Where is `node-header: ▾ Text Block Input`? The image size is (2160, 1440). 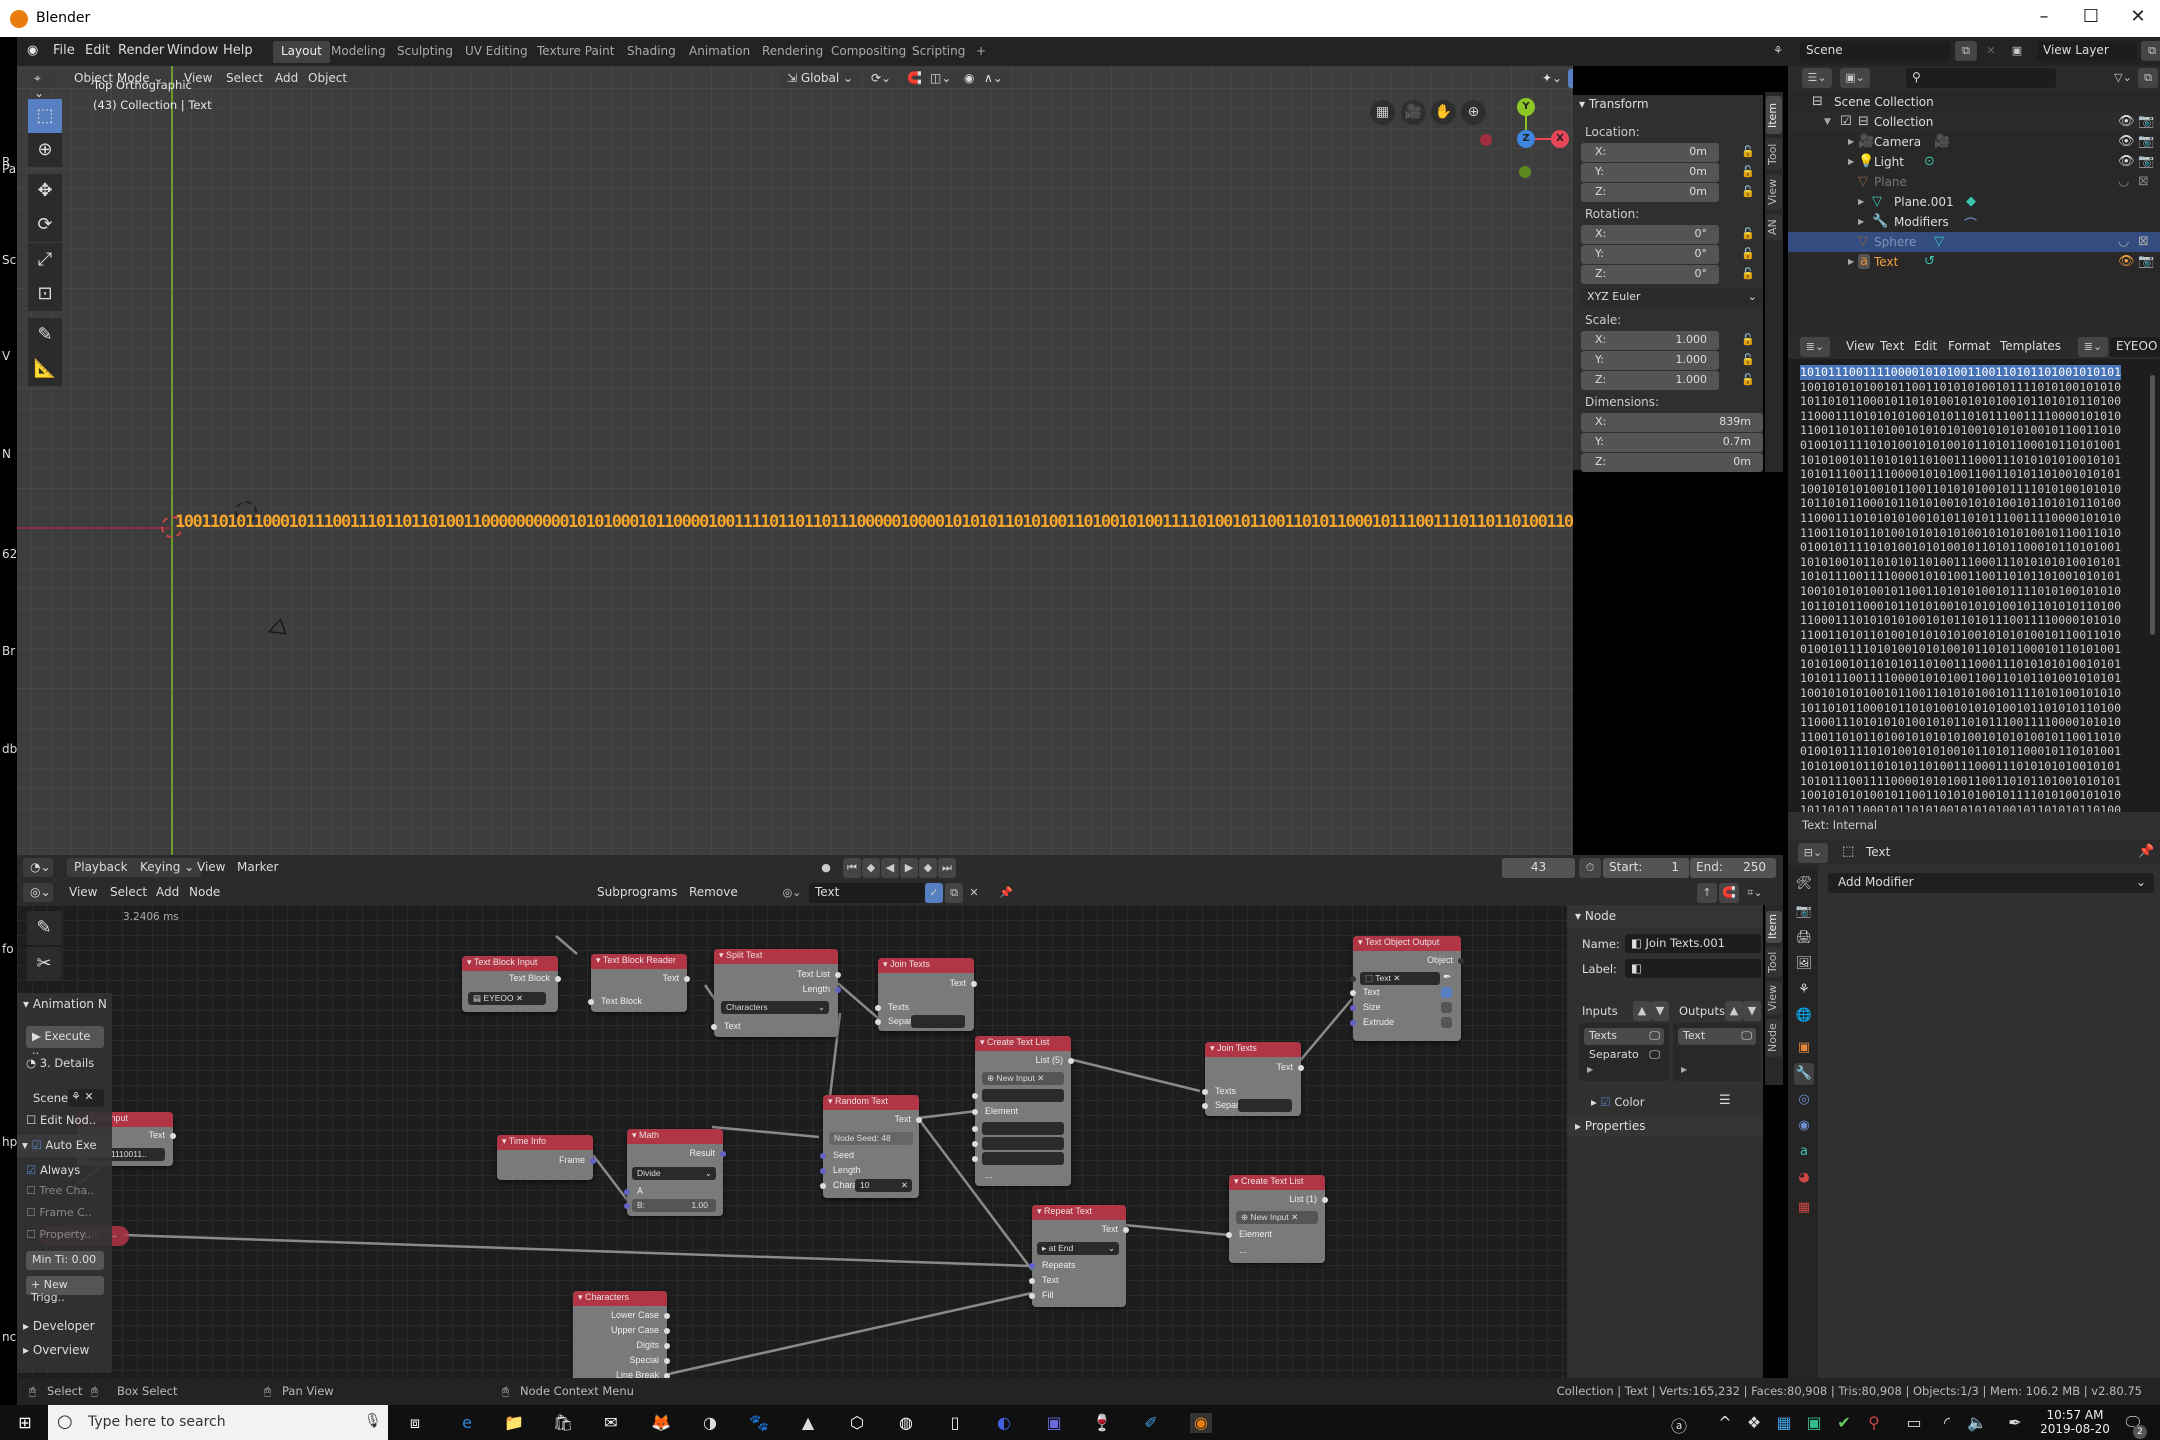 node-header: ▾ Text Block Input is located at coordinates (510, 963).